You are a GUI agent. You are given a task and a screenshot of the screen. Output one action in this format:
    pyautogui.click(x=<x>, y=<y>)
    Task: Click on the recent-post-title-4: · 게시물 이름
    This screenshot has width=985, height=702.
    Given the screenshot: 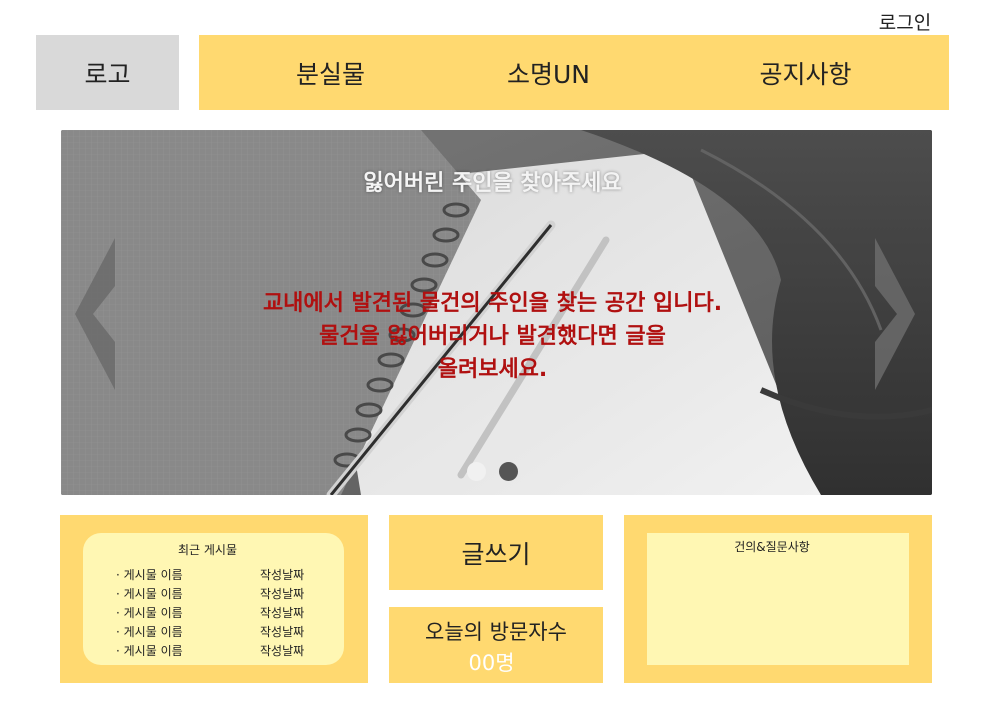 What is the action you would take?
    pyautogui.click(x=149, y=631)
    